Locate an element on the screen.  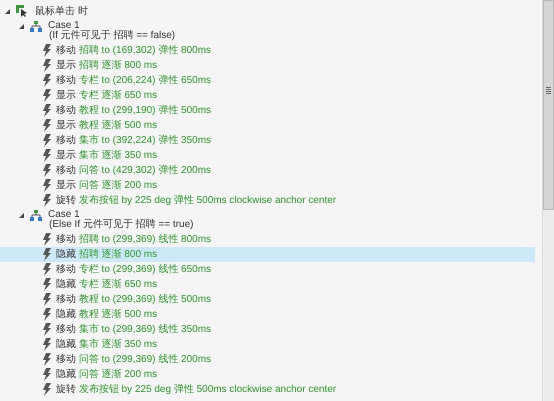
action-text: 移动 教程 to (299,369) 线性 500ms is located at coordinates (134, 299).